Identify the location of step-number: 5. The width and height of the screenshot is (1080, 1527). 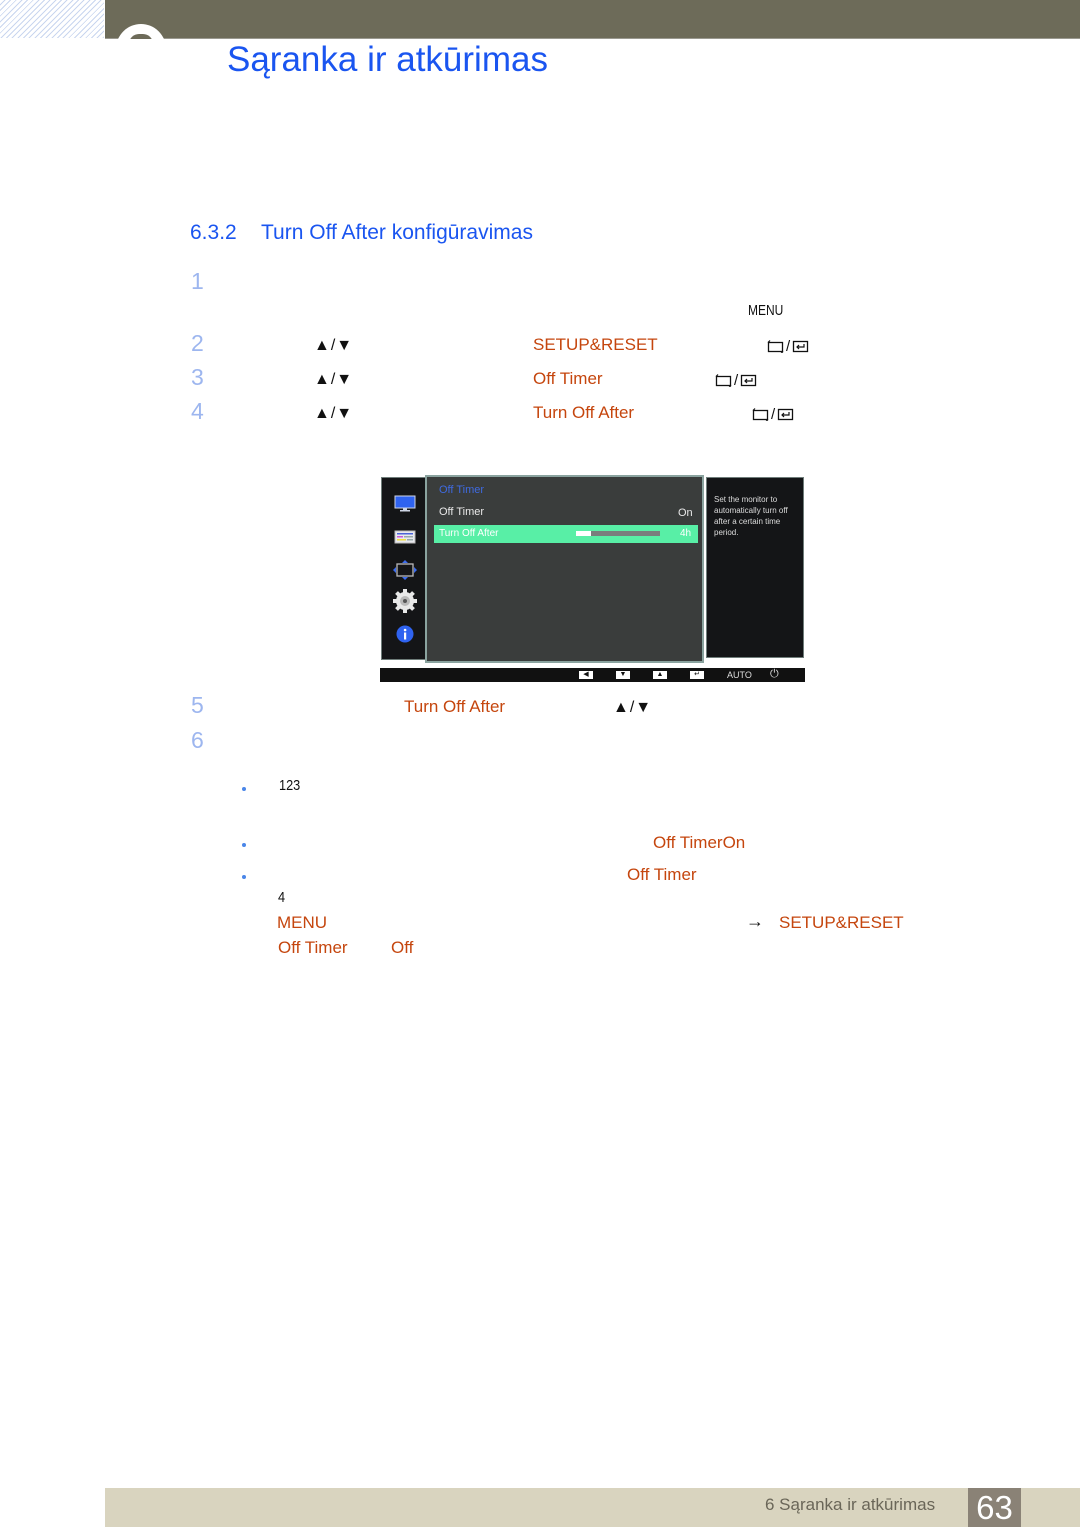
(197, 705).